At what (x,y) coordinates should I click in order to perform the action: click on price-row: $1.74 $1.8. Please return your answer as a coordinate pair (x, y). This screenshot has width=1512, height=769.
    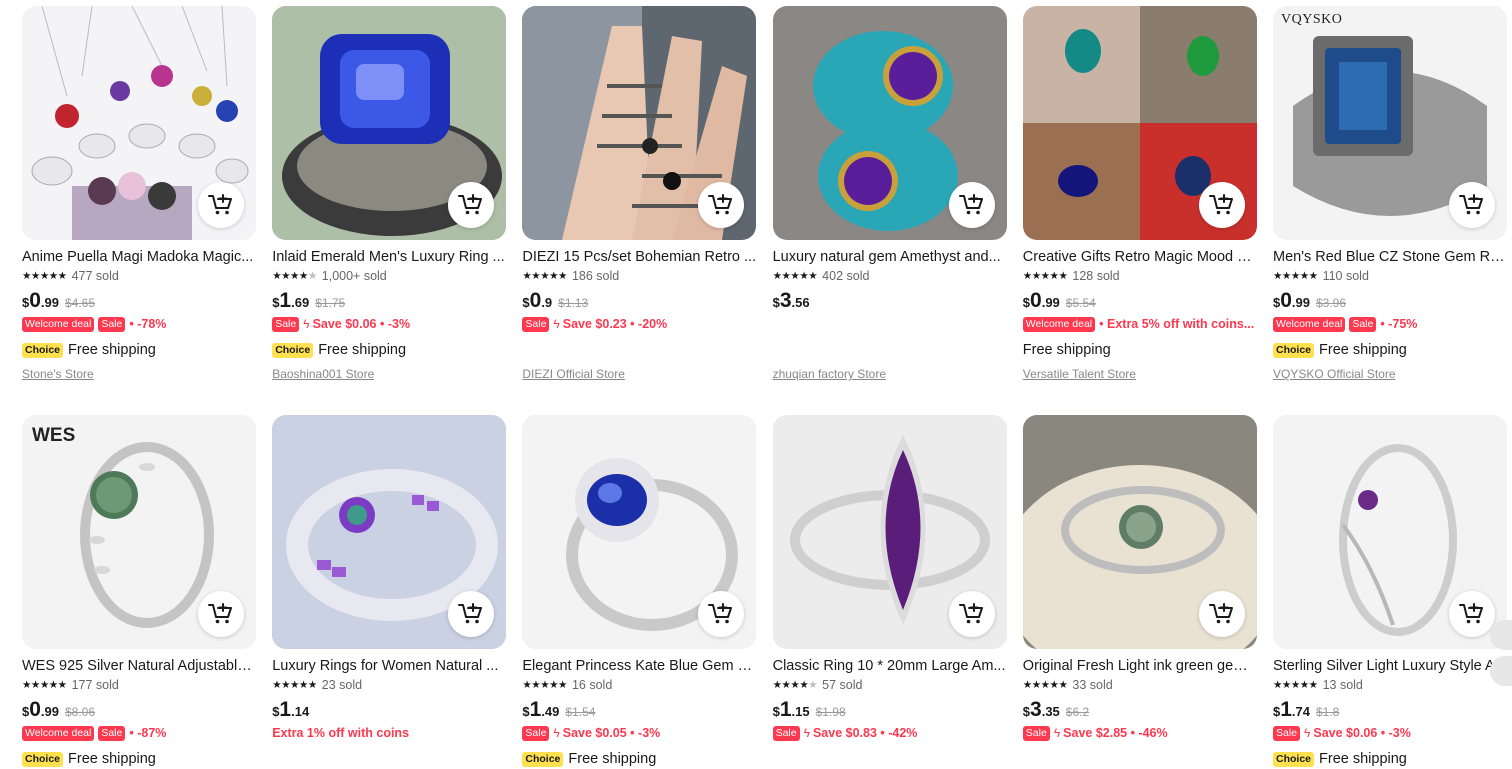
    Looking at the image, I should click on (1390, 710).